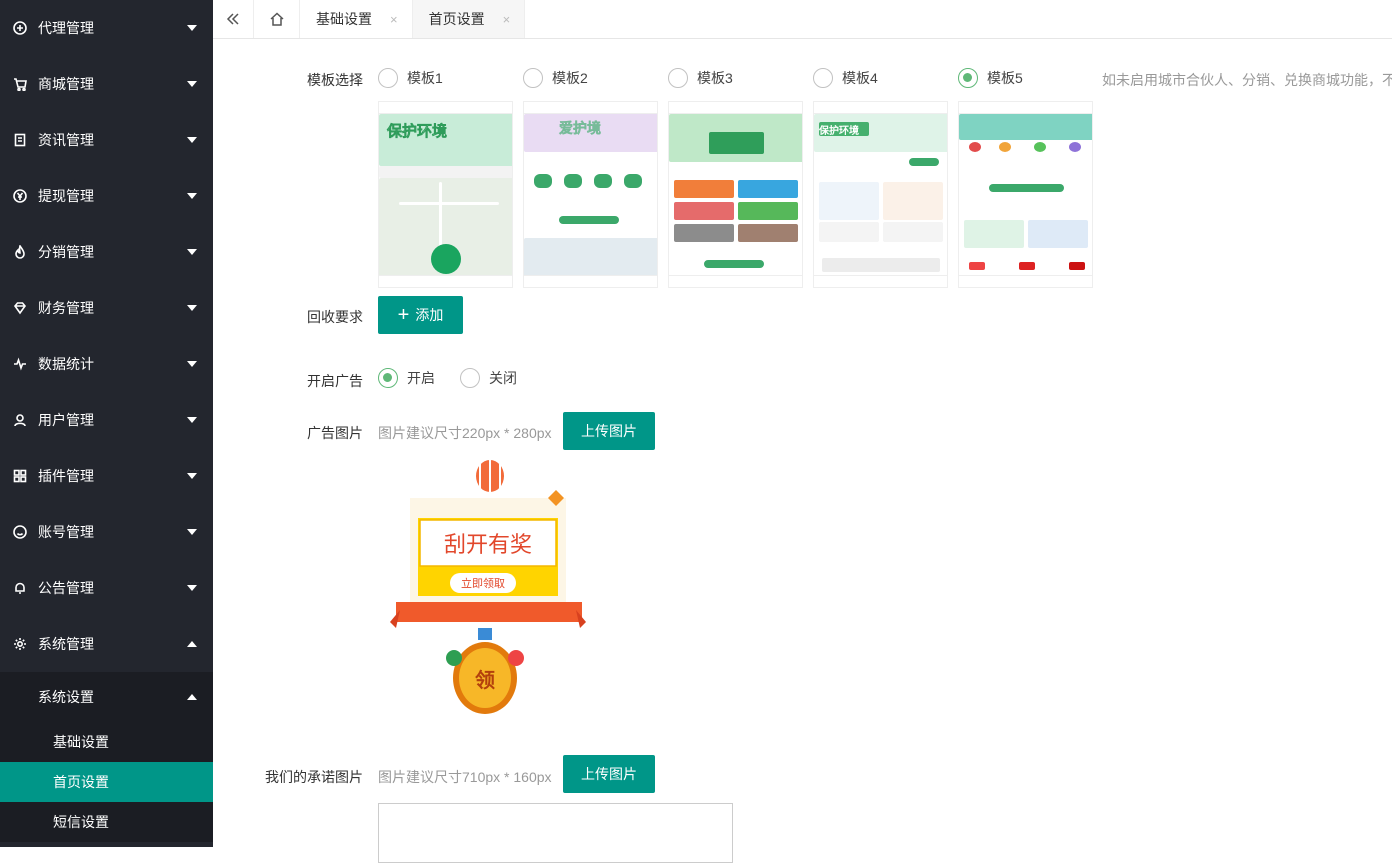  I want to click on plus-circle-icon, so click(20, 28).